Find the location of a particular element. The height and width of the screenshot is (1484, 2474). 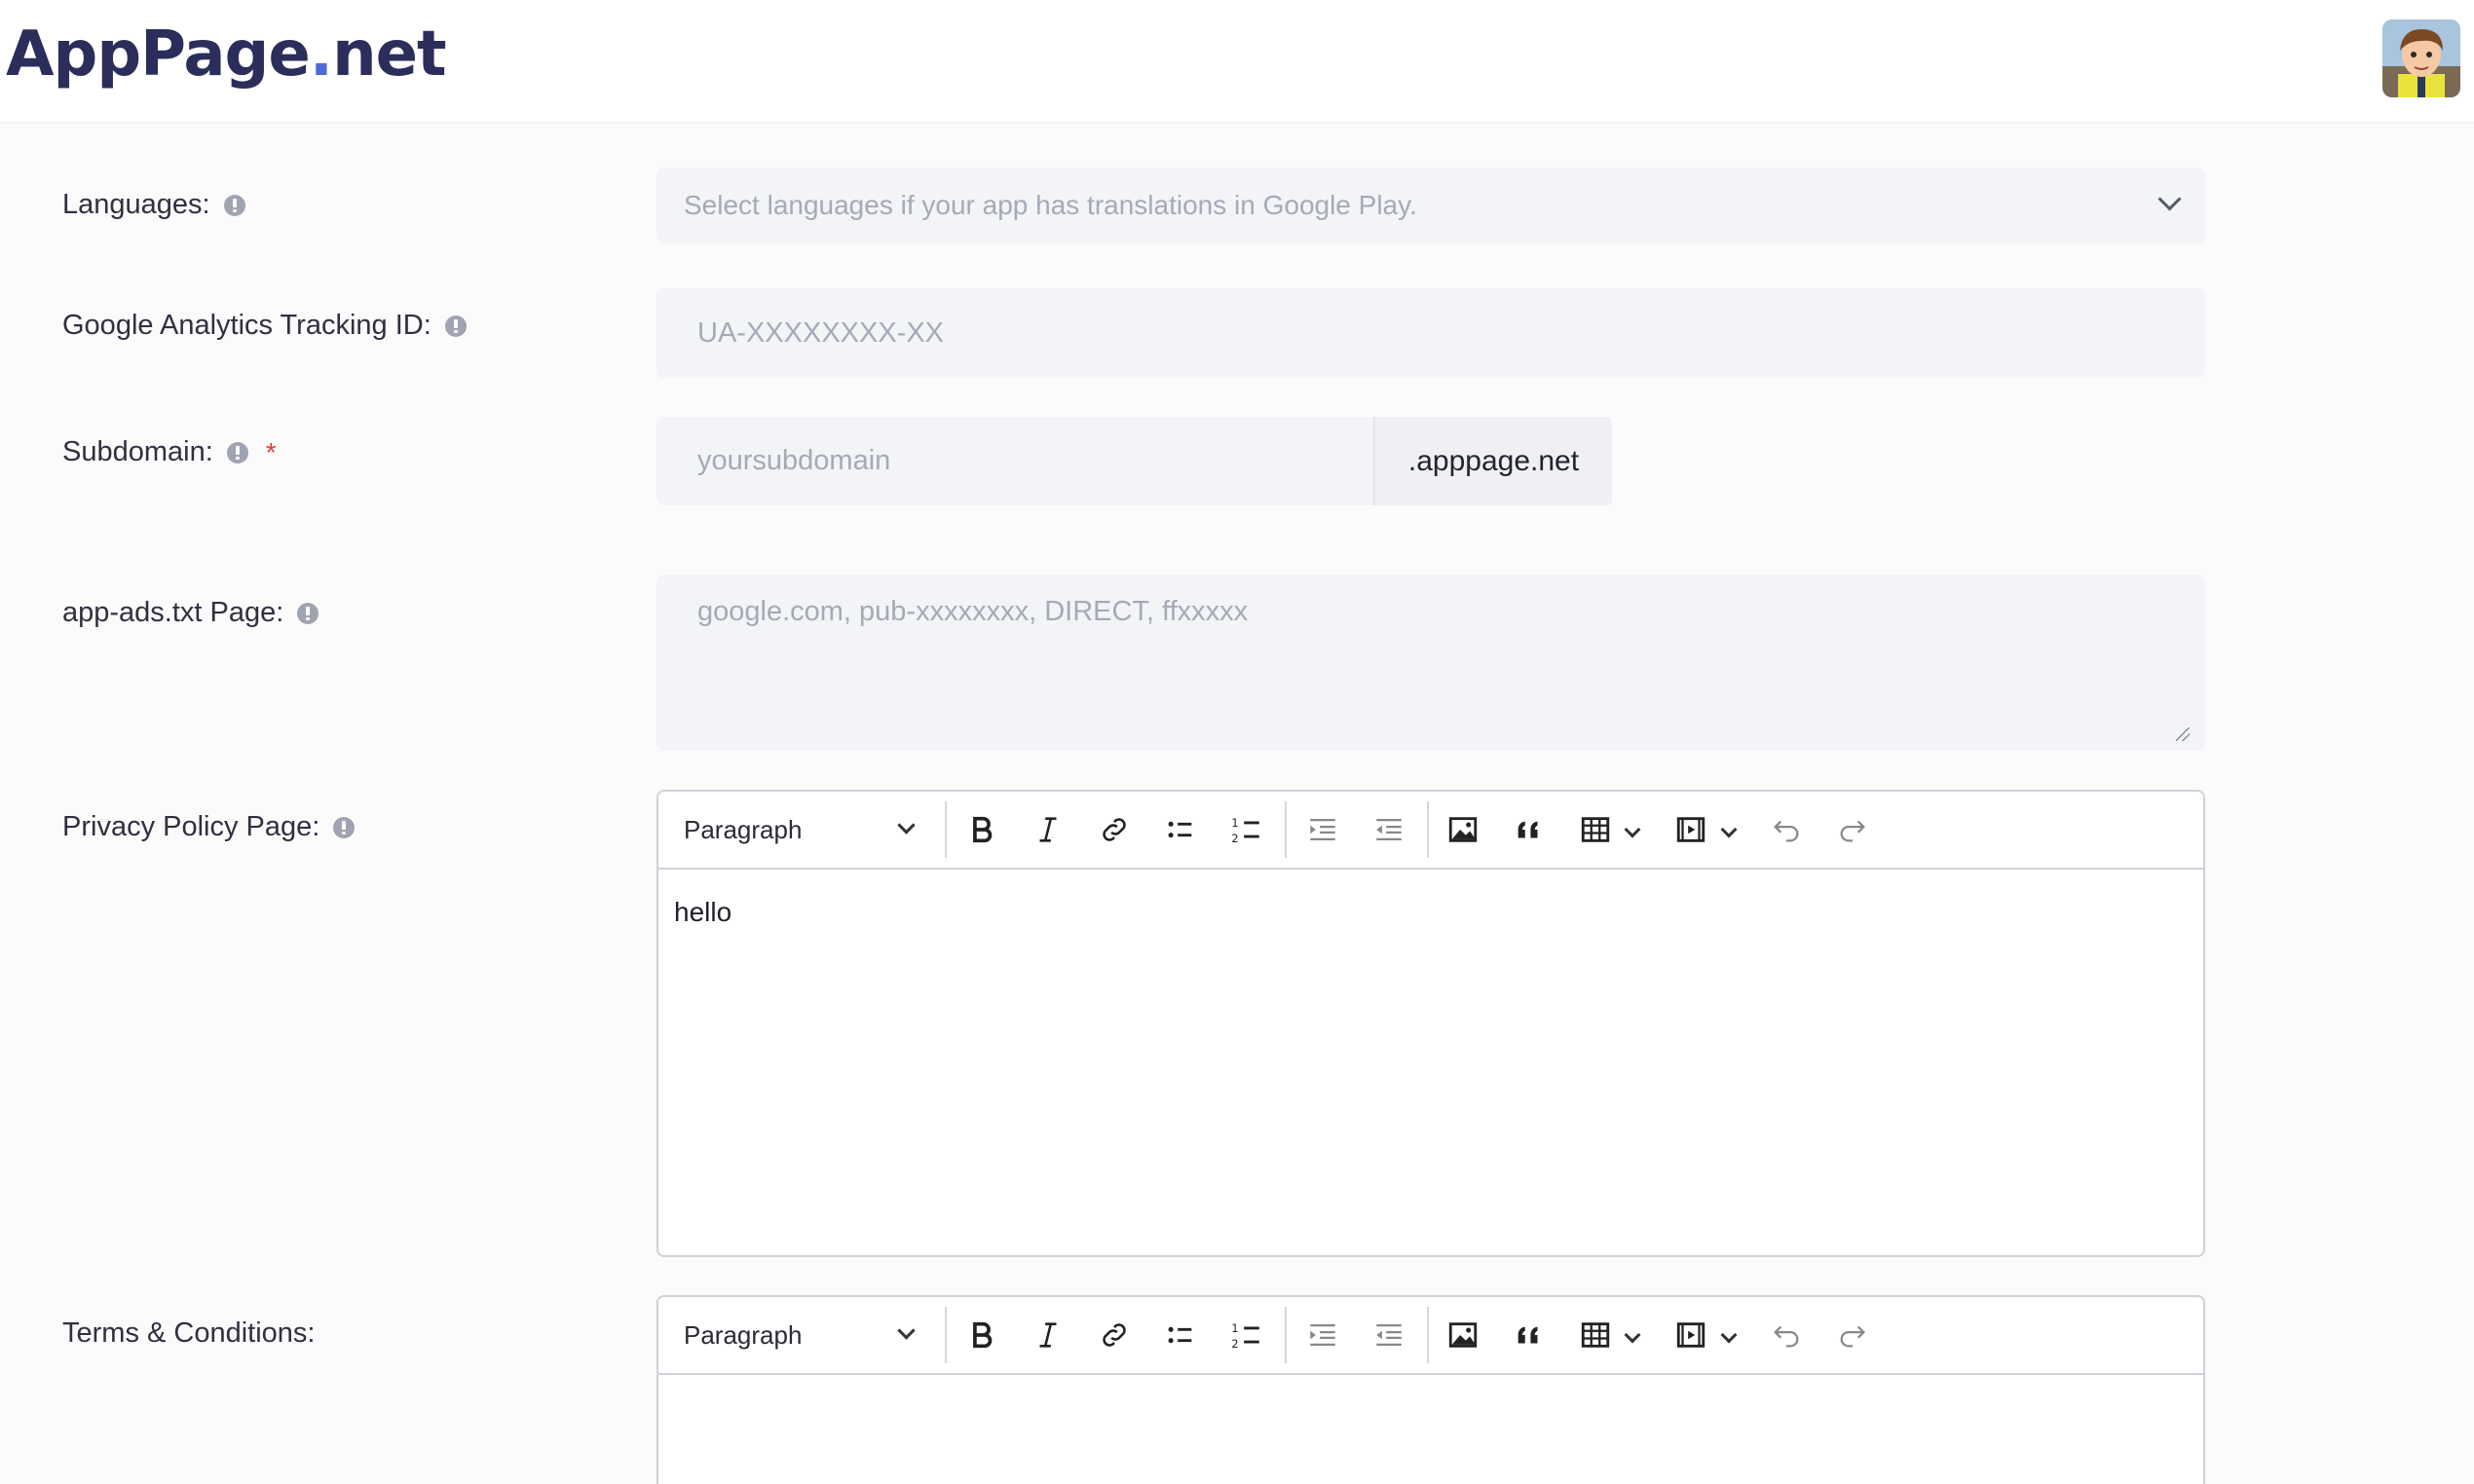

subdomain-suffix-text: .apppage.net is located at coordinates (1493, 460).